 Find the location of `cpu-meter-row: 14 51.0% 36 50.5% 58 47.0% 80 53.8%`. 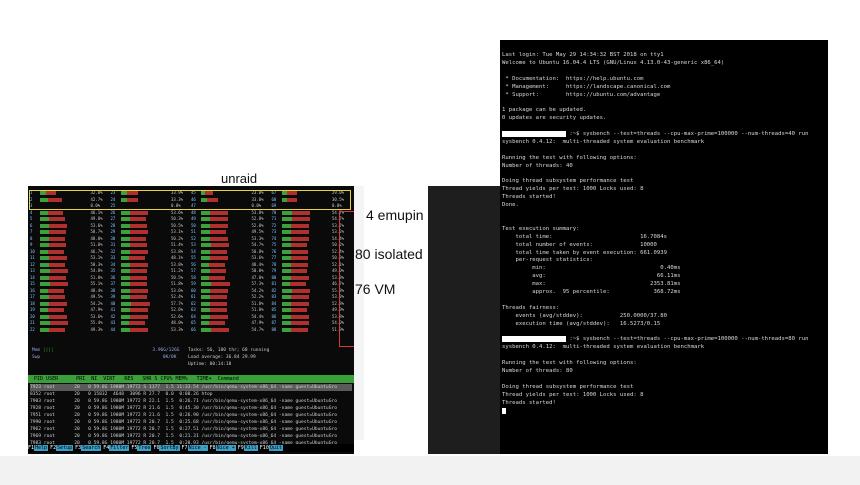

cpu-meter-row: 14 51.0% 36 50.5% 58 47.0% 80 53.8% is located at coordinates (191, 278).